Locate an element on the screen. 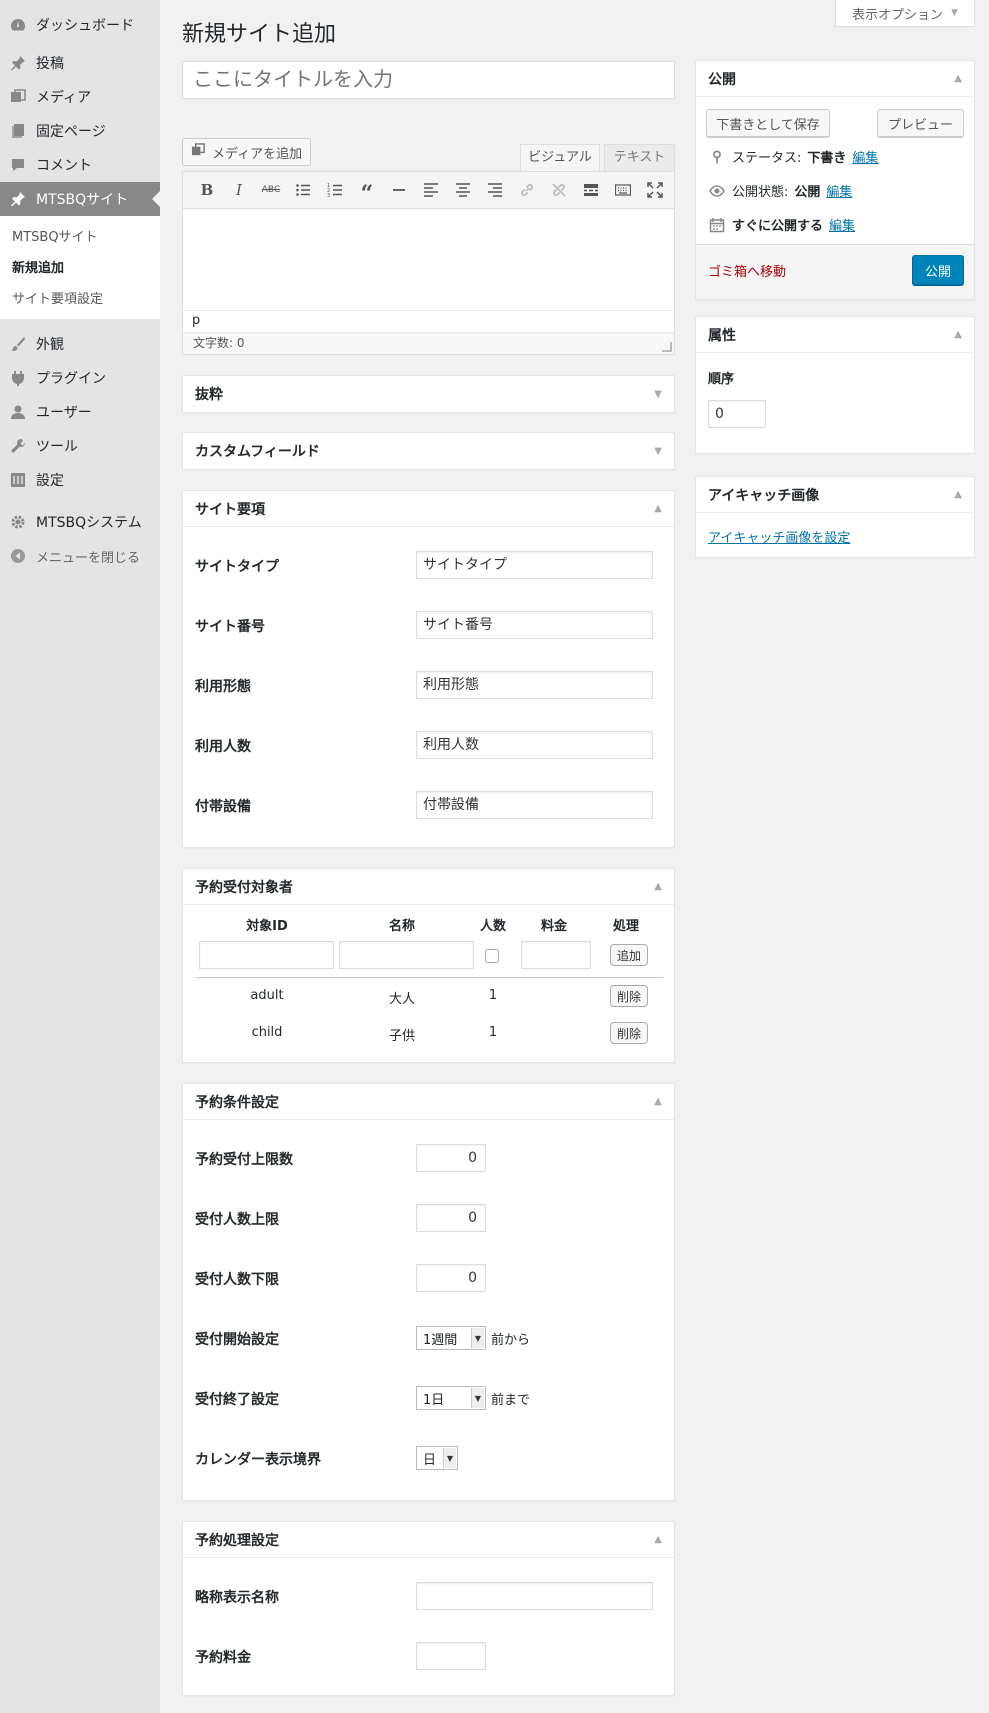  new-target-fee-input is located at coordinates (556, 955).